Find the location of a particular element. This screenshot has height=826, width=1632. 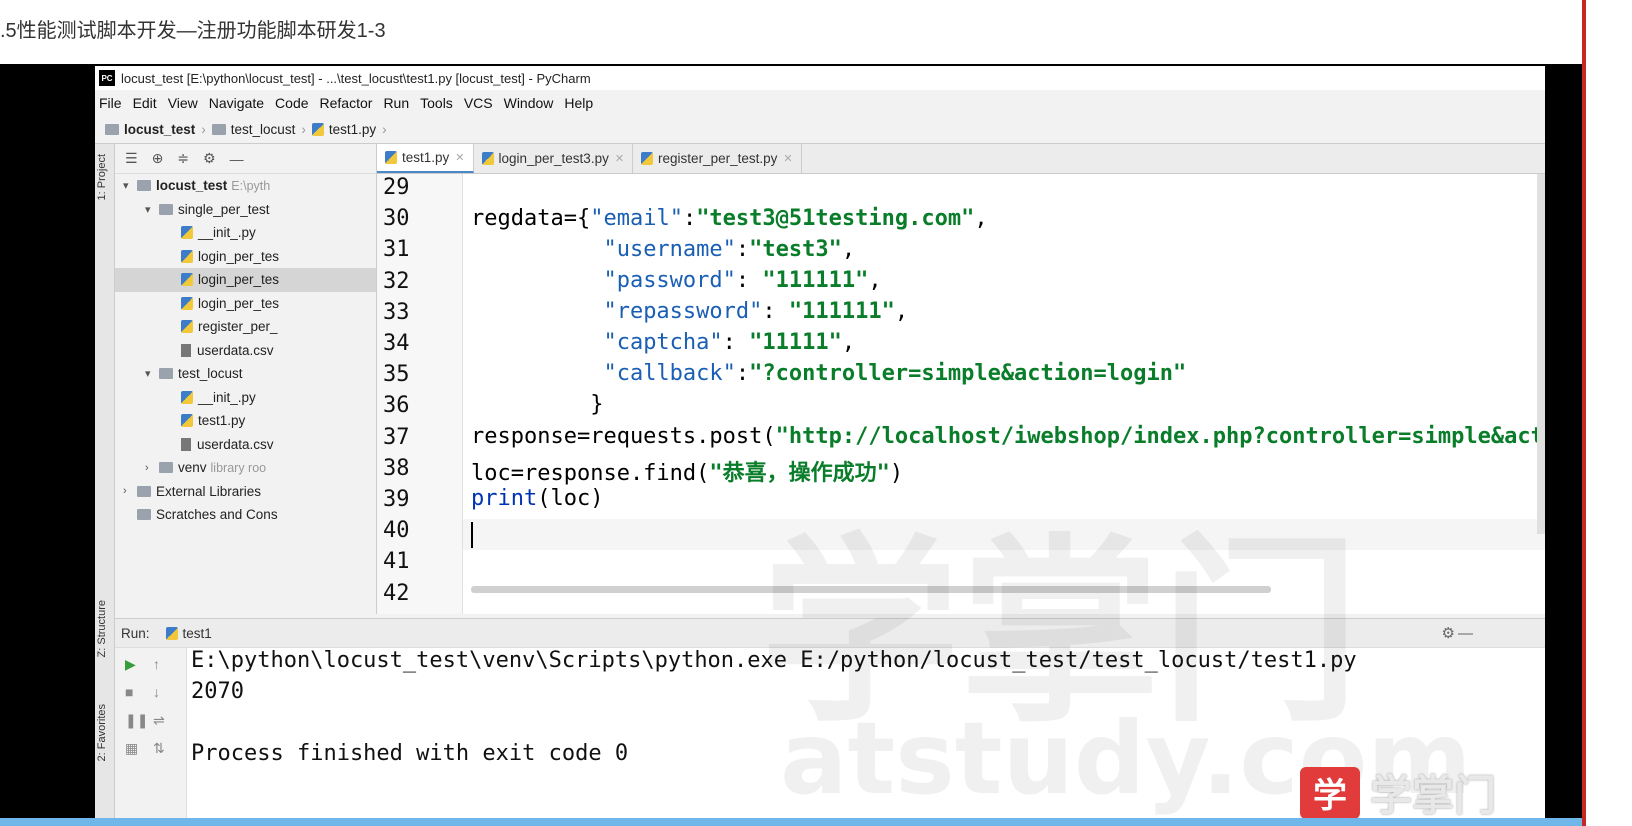

pause-icon: ❚❚ is located at coordinates (136, 720).